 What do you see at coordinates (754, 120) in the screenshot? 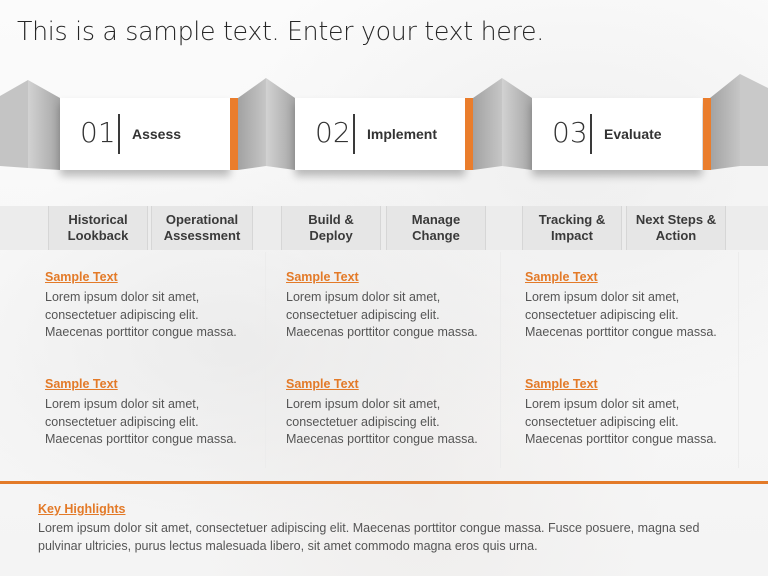
I see `fold-right-edge` at bounding box center [754, 120].